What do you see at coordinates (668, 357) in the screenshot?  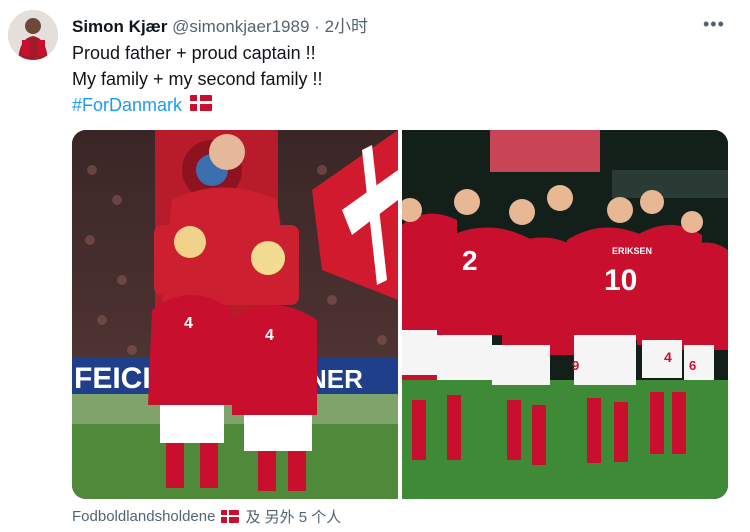 I see `right-shirt-number-3: 4` at bounding box center [668, 357].